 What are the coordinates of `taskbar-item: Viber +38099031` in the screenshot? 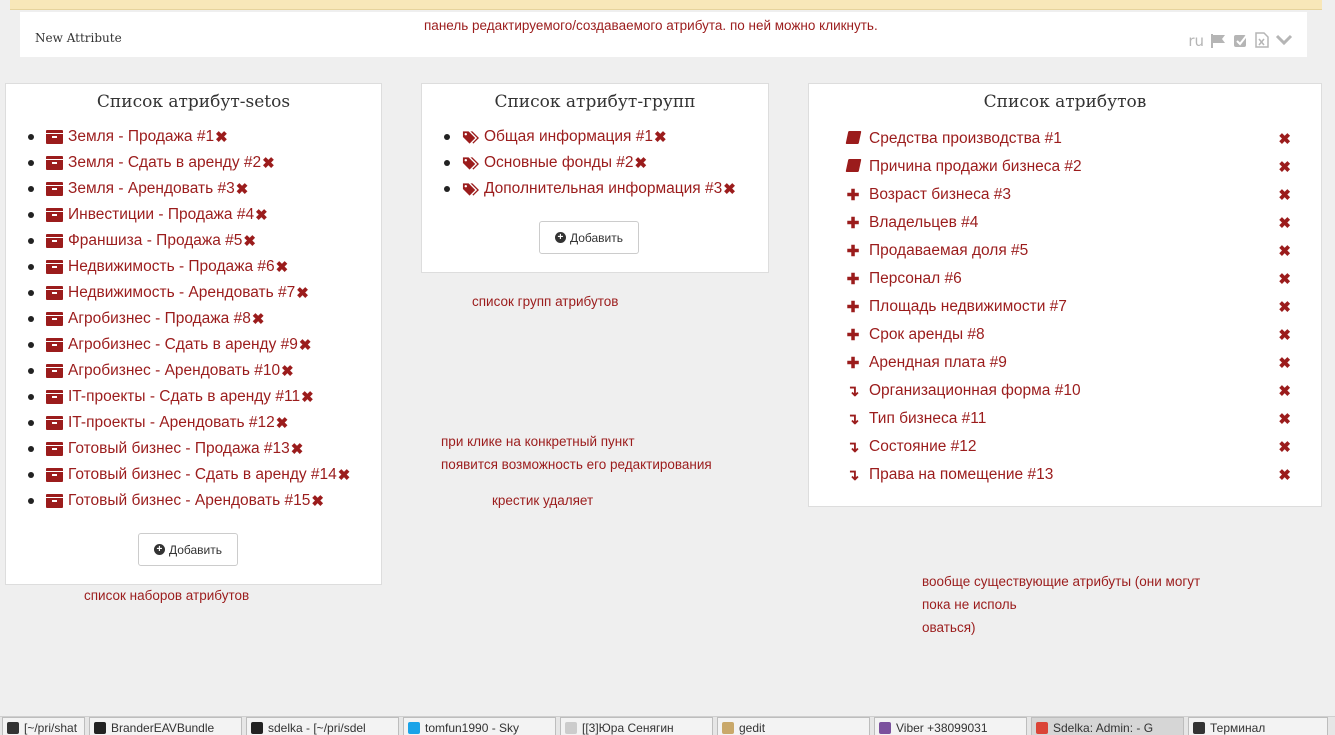 It's located at (950, 726).